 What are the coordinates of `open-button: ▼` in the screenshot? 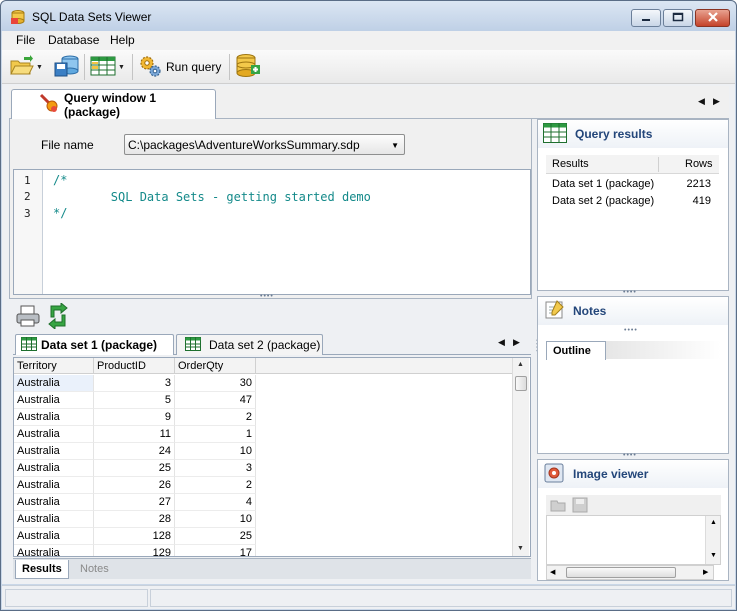 It's located at (26, 67).